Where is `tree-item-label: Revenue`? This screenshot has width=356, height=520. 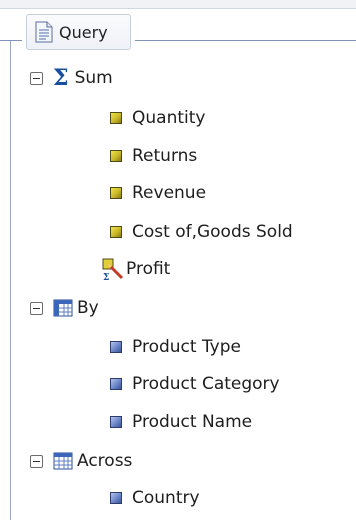
tree-item-label: Revenue is located at coordinates (169, 193).